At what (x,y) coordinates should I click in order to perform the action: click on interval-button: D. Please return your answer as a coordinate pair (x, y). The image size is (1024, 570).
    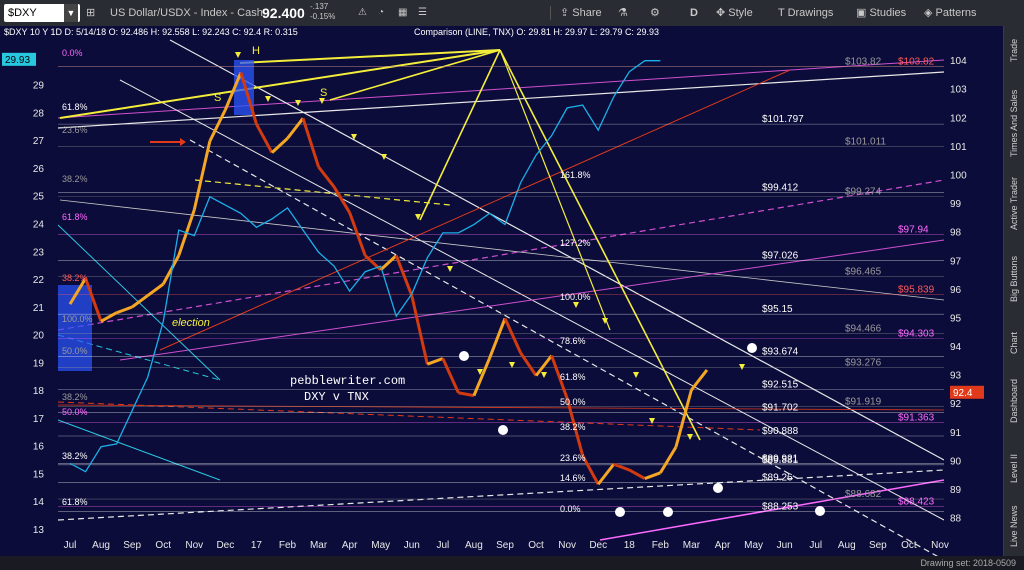
    Looking at the image, I should click on (694, 13).